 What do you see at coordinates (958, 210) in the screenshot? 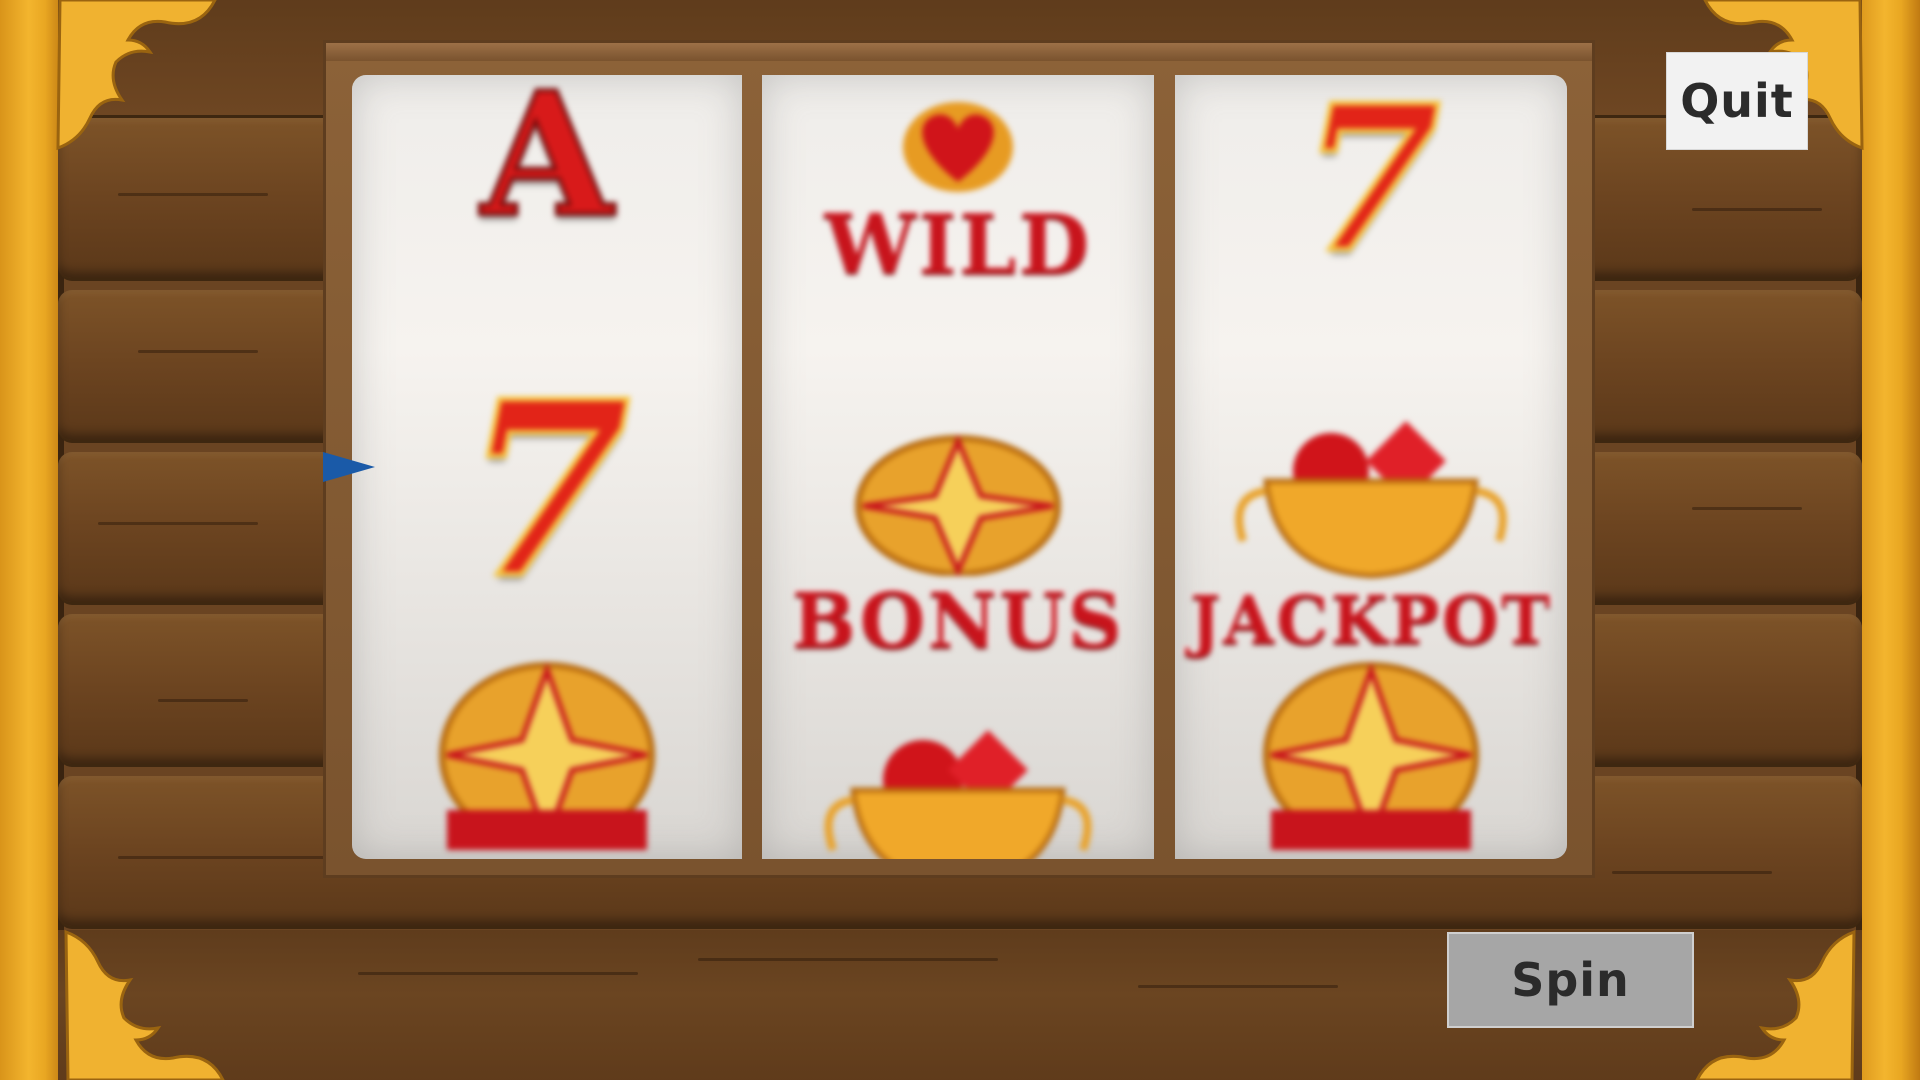
I see `wild-symbol: WILD` at bounding box center [958, 210].